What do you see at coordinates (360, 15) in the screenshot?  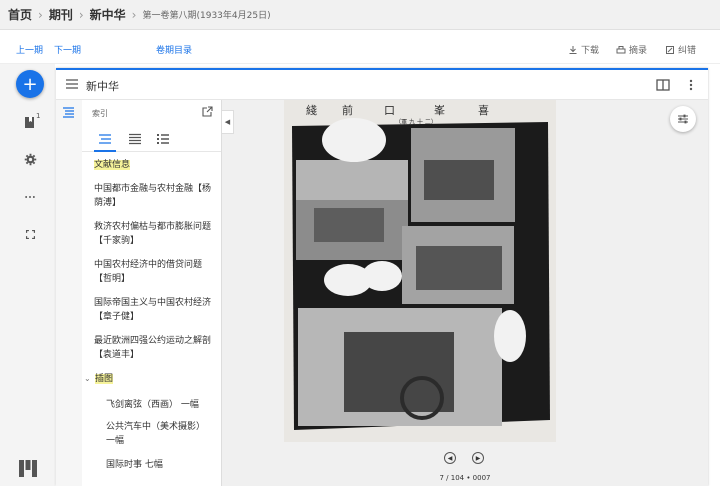 I see `breadcrumb: 首页 › 期刊 › 新中华 › 第一卷第八期(1933年4月25日)` at bounding box center [360, 15].